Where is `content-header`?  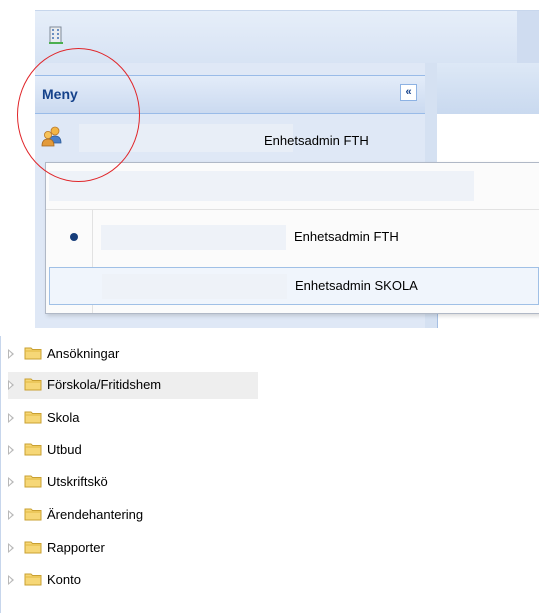
content-header is located at coordinates (488, 89).